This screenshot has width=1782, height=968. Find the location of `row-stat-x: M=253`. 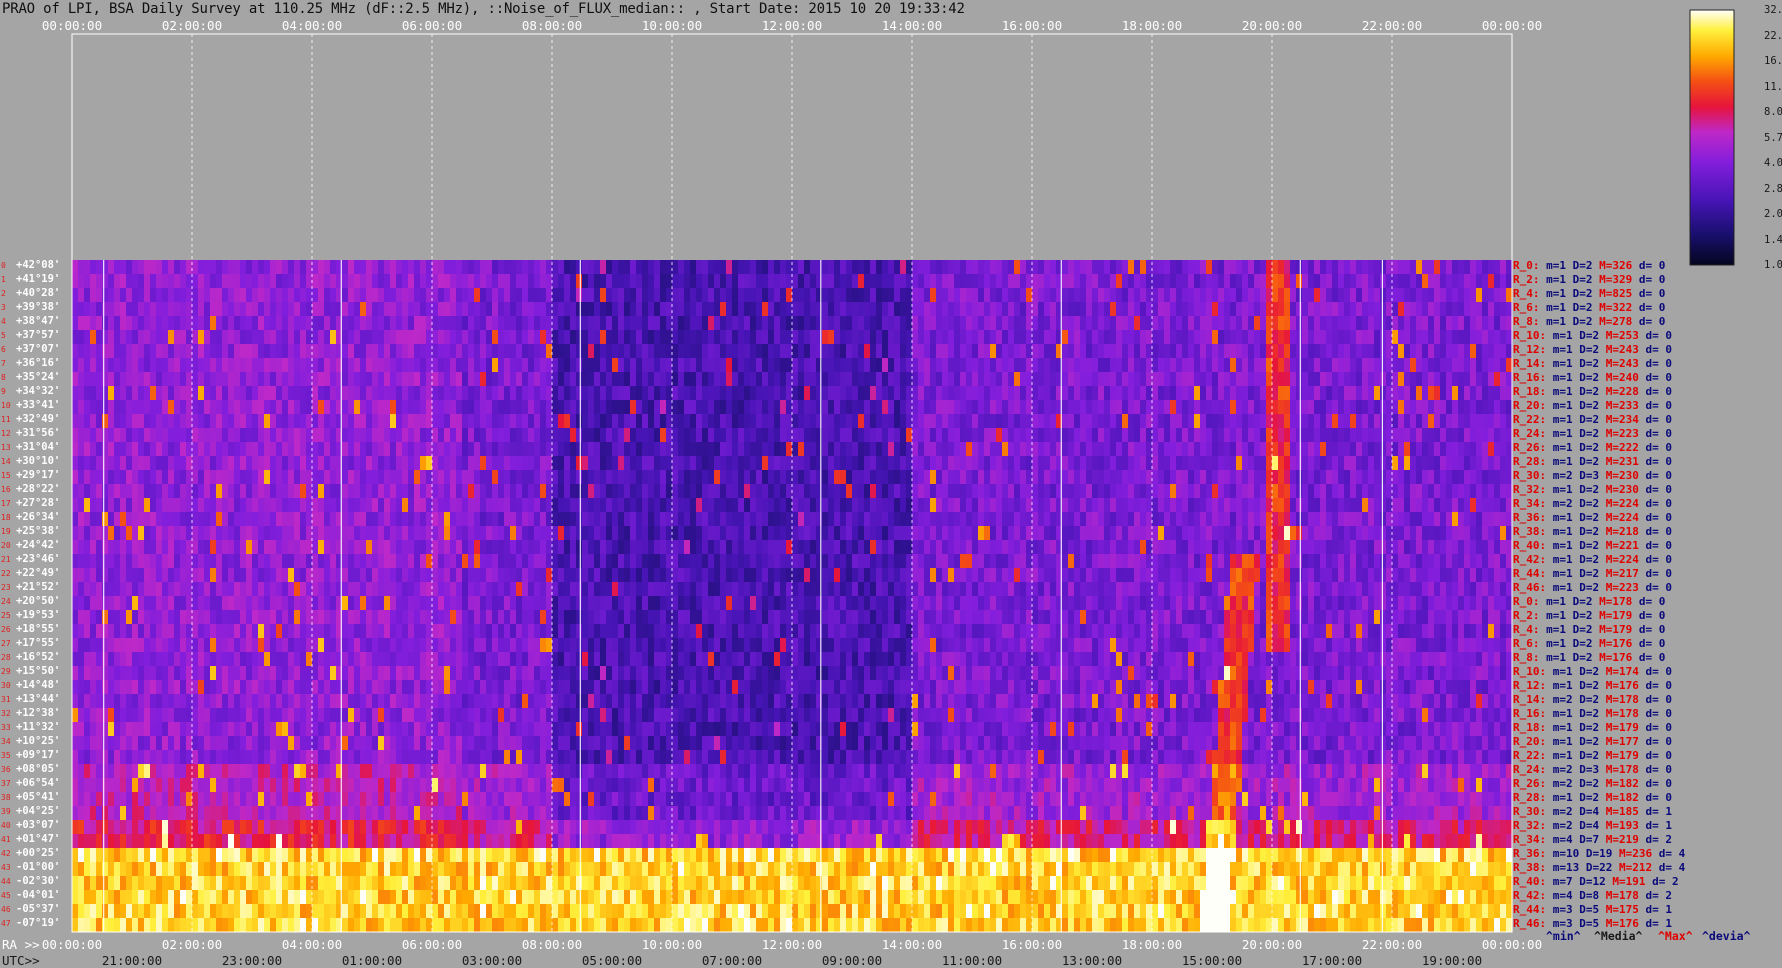

row-stat-x: M=253 is located at coordinates (1619, 335).